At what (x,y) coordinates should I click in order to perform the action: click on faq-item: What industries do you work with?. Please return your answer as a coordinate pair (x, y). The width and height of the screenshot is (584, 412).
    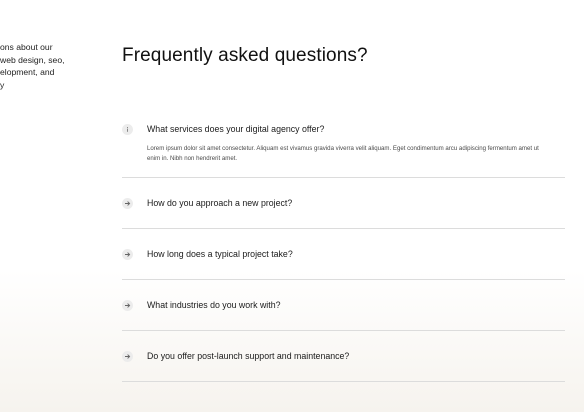
    Looking at the image, I should click on (343, 305).